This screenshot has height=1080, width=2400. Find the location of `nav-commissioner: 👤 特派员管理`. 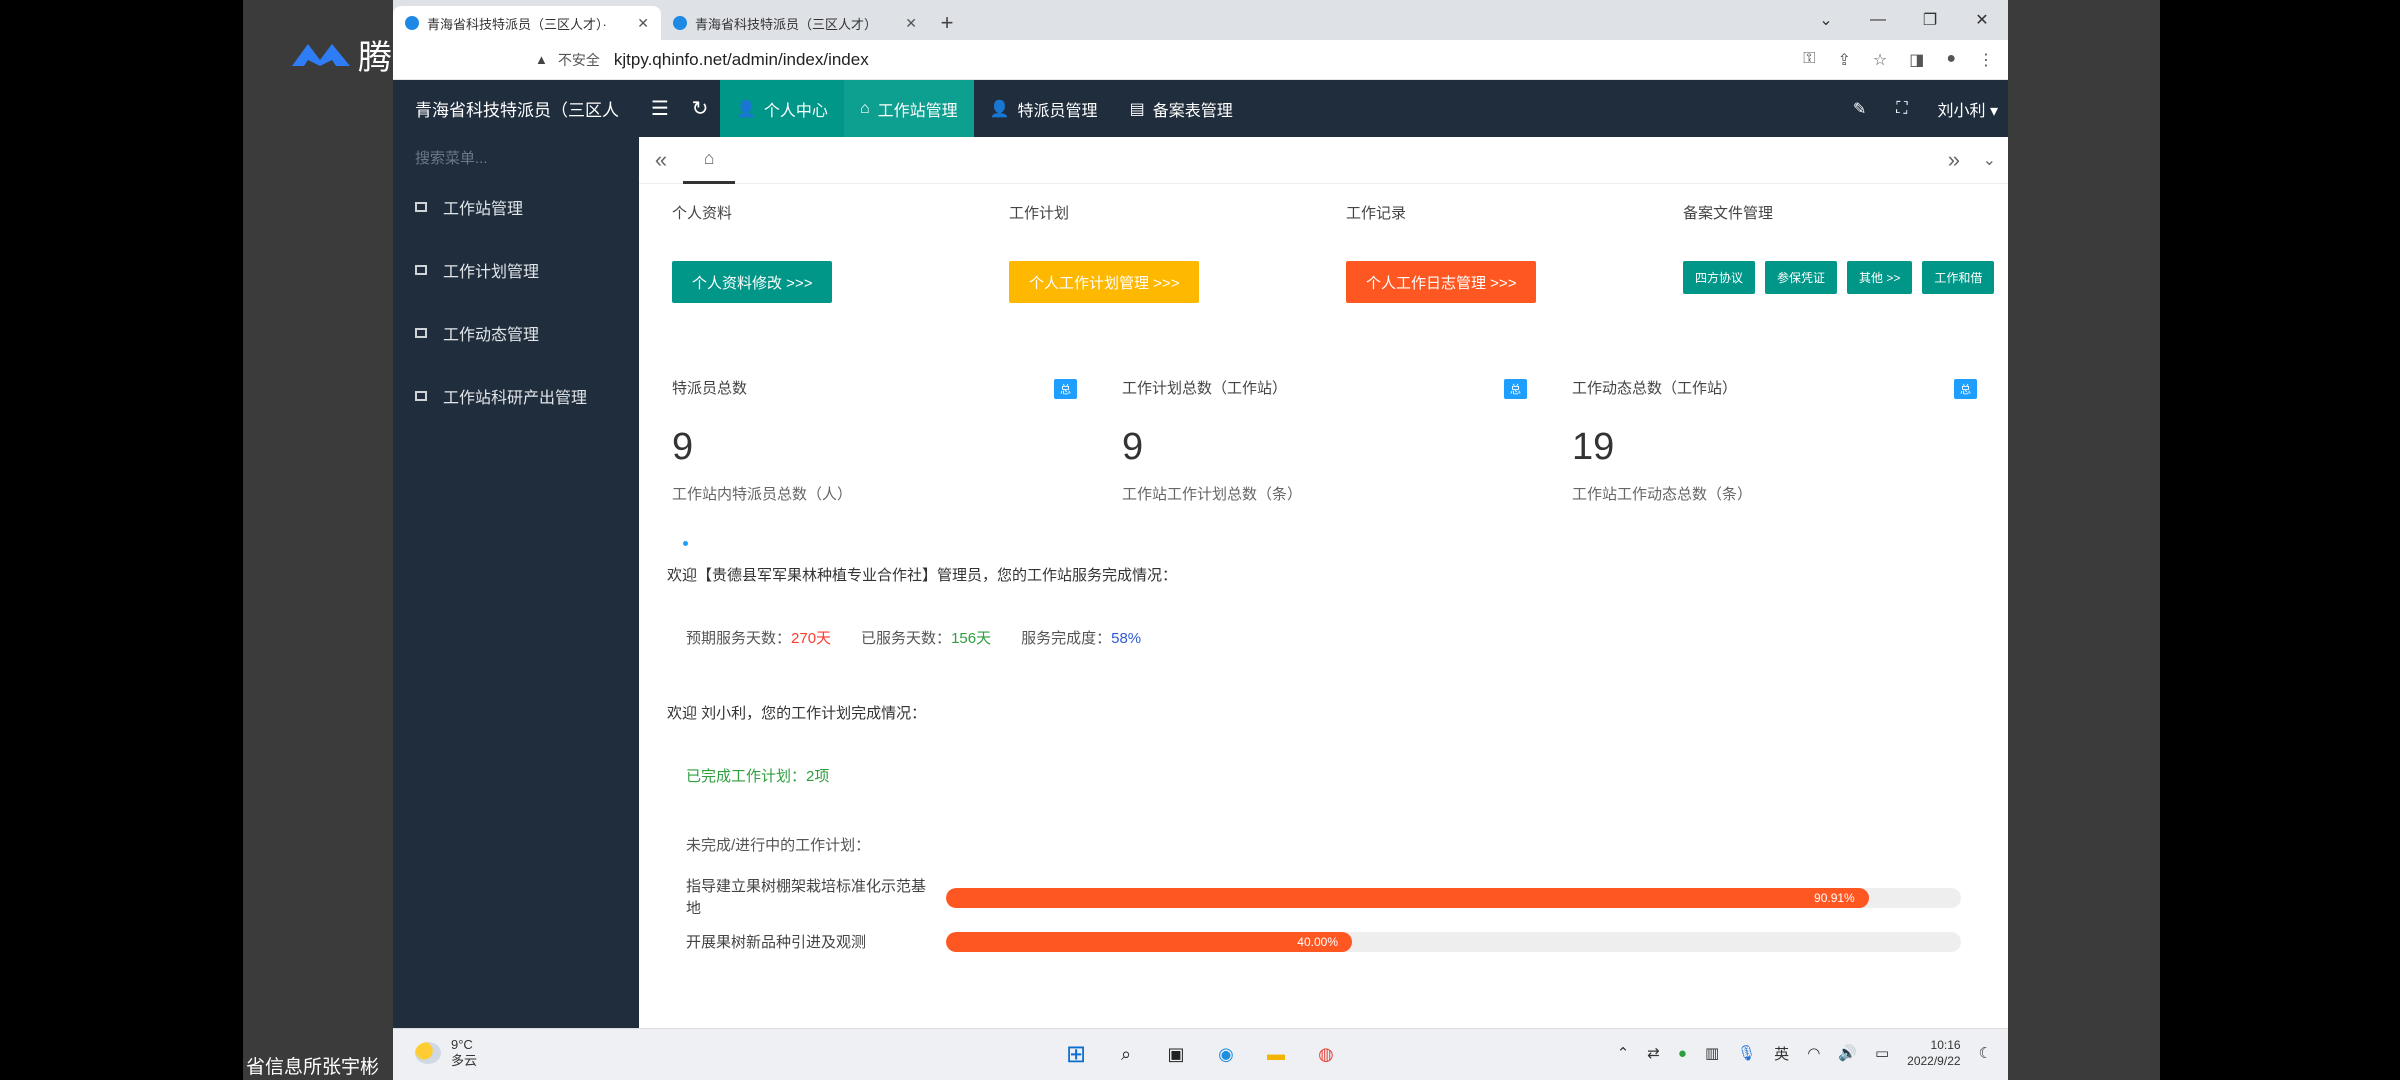

nav-commissioner: 👤 特派员管理 is located at coordinates (1044, 108).